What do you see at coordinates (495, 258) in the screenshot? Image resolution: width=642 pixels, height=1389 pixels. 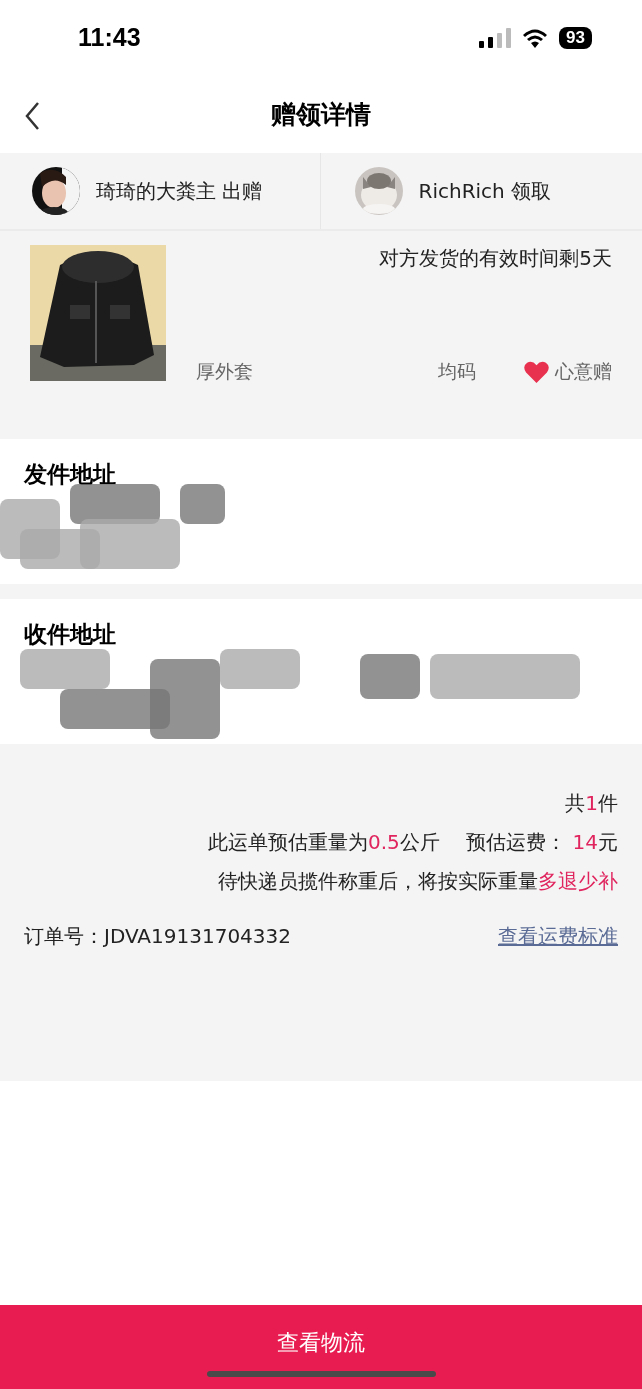 I see `deadline-text: 对方发货的有效时间剩5天` at bounding box center [495, 258].